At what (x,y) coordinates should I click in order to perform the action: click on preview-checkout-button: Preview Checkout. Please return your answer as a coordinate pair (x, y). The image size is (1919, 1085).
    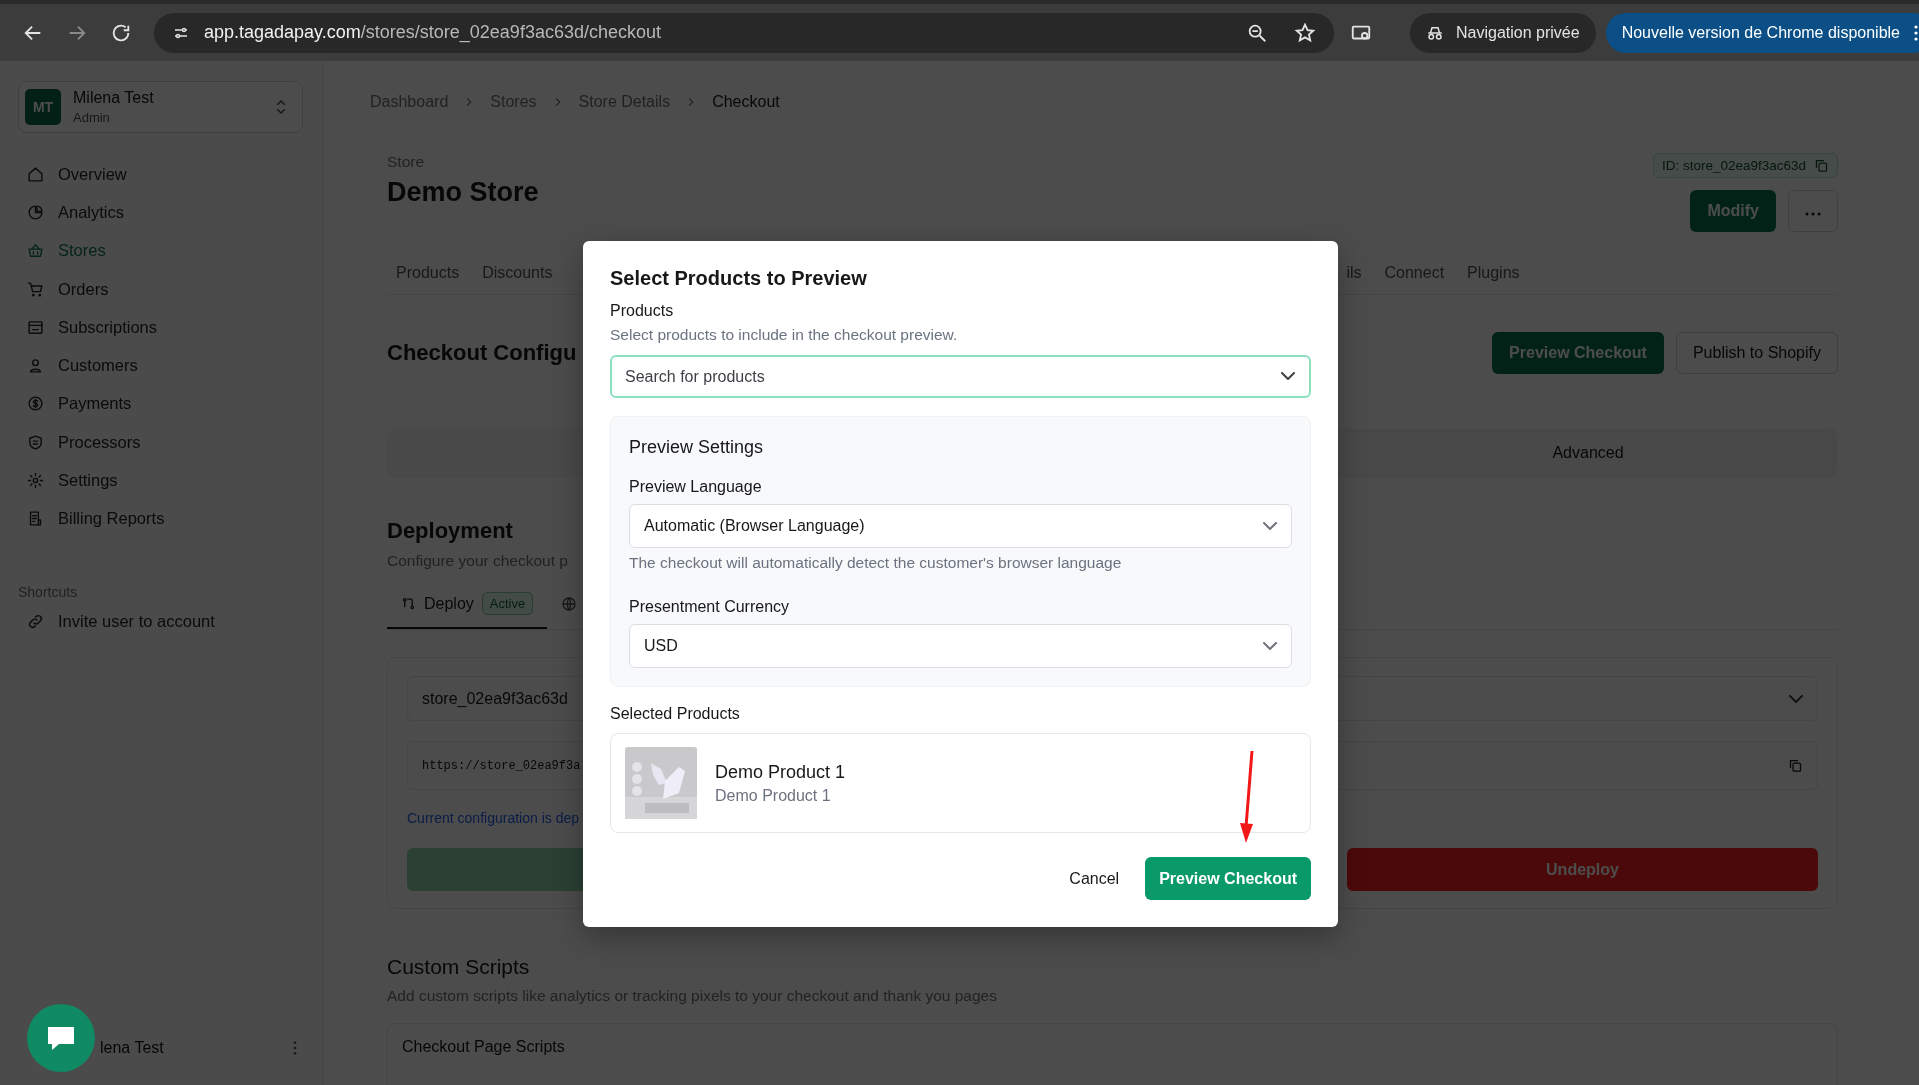
    Looking at the image, I should click on (1228, 878).